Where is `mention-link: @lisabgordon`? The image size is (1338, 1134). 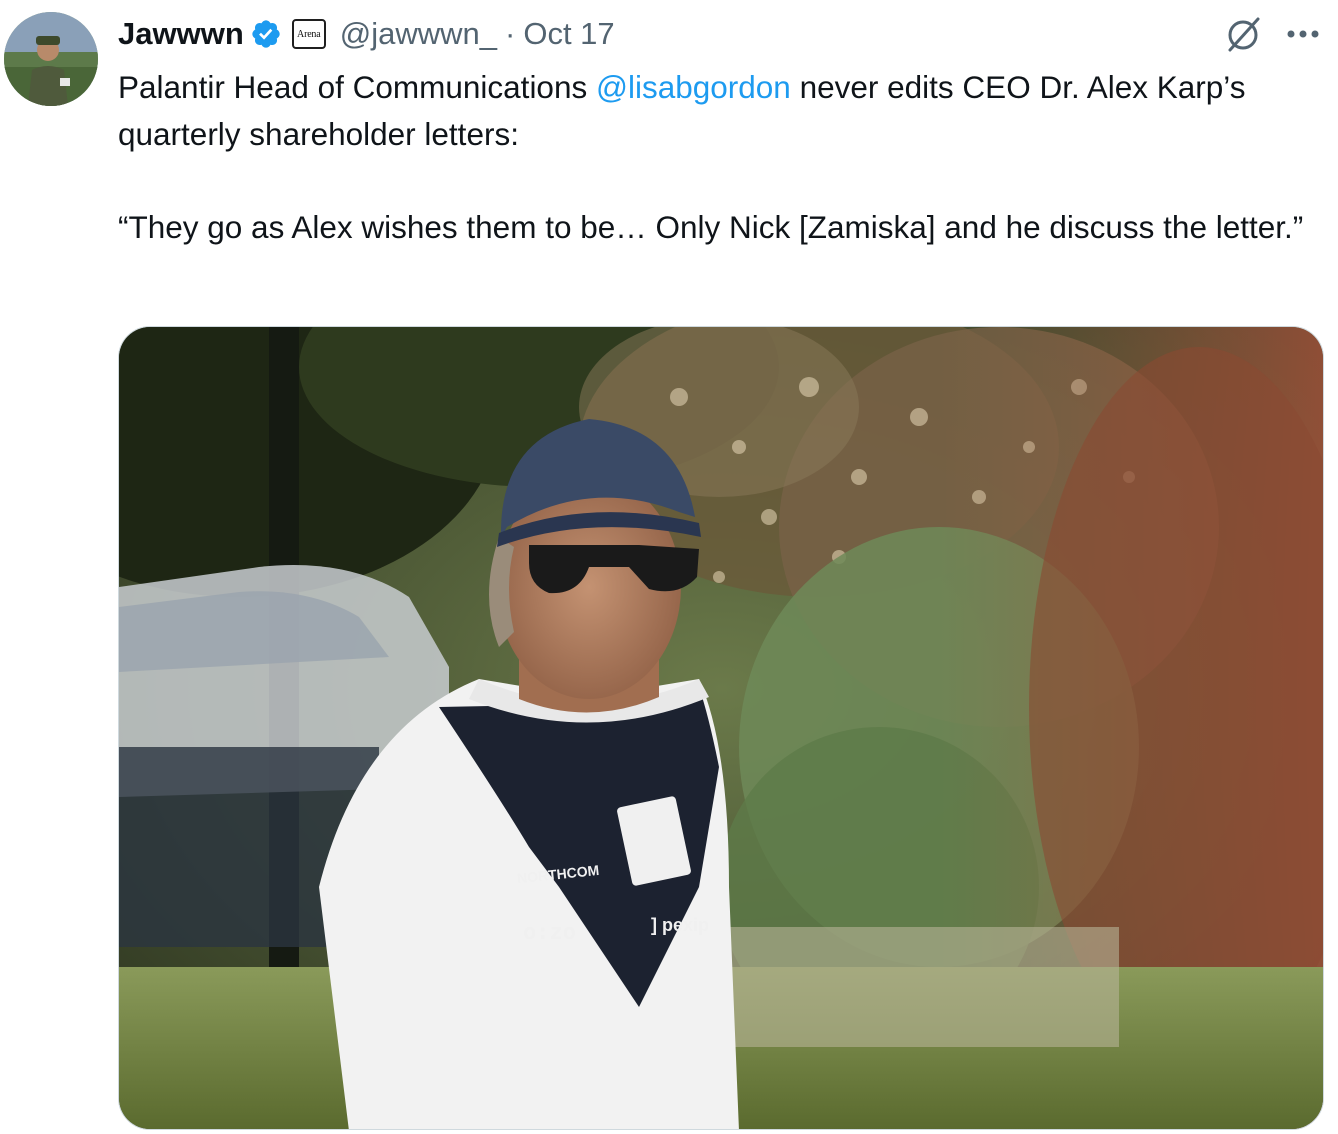
mention-link: @lisabgordon is located at coordinates (693, 87).